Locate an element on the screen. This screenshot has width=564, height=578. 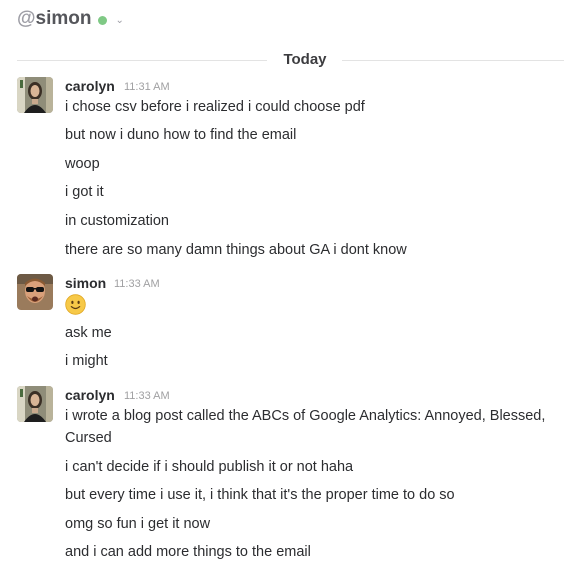
at-sign: @ is located at coordinates (26, 18).